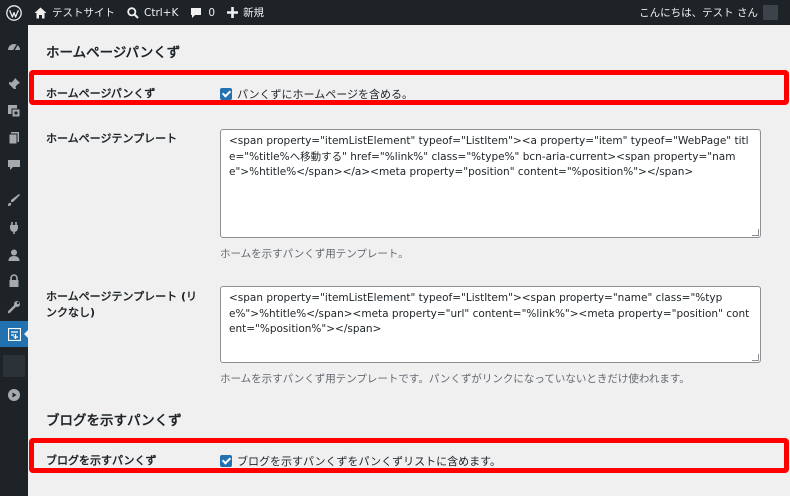 The width and height of the screenshot is (790, 496). Describe the element at coordinates (254, 13) in the screenshot. I see `new-content-label: 新規` at that location.